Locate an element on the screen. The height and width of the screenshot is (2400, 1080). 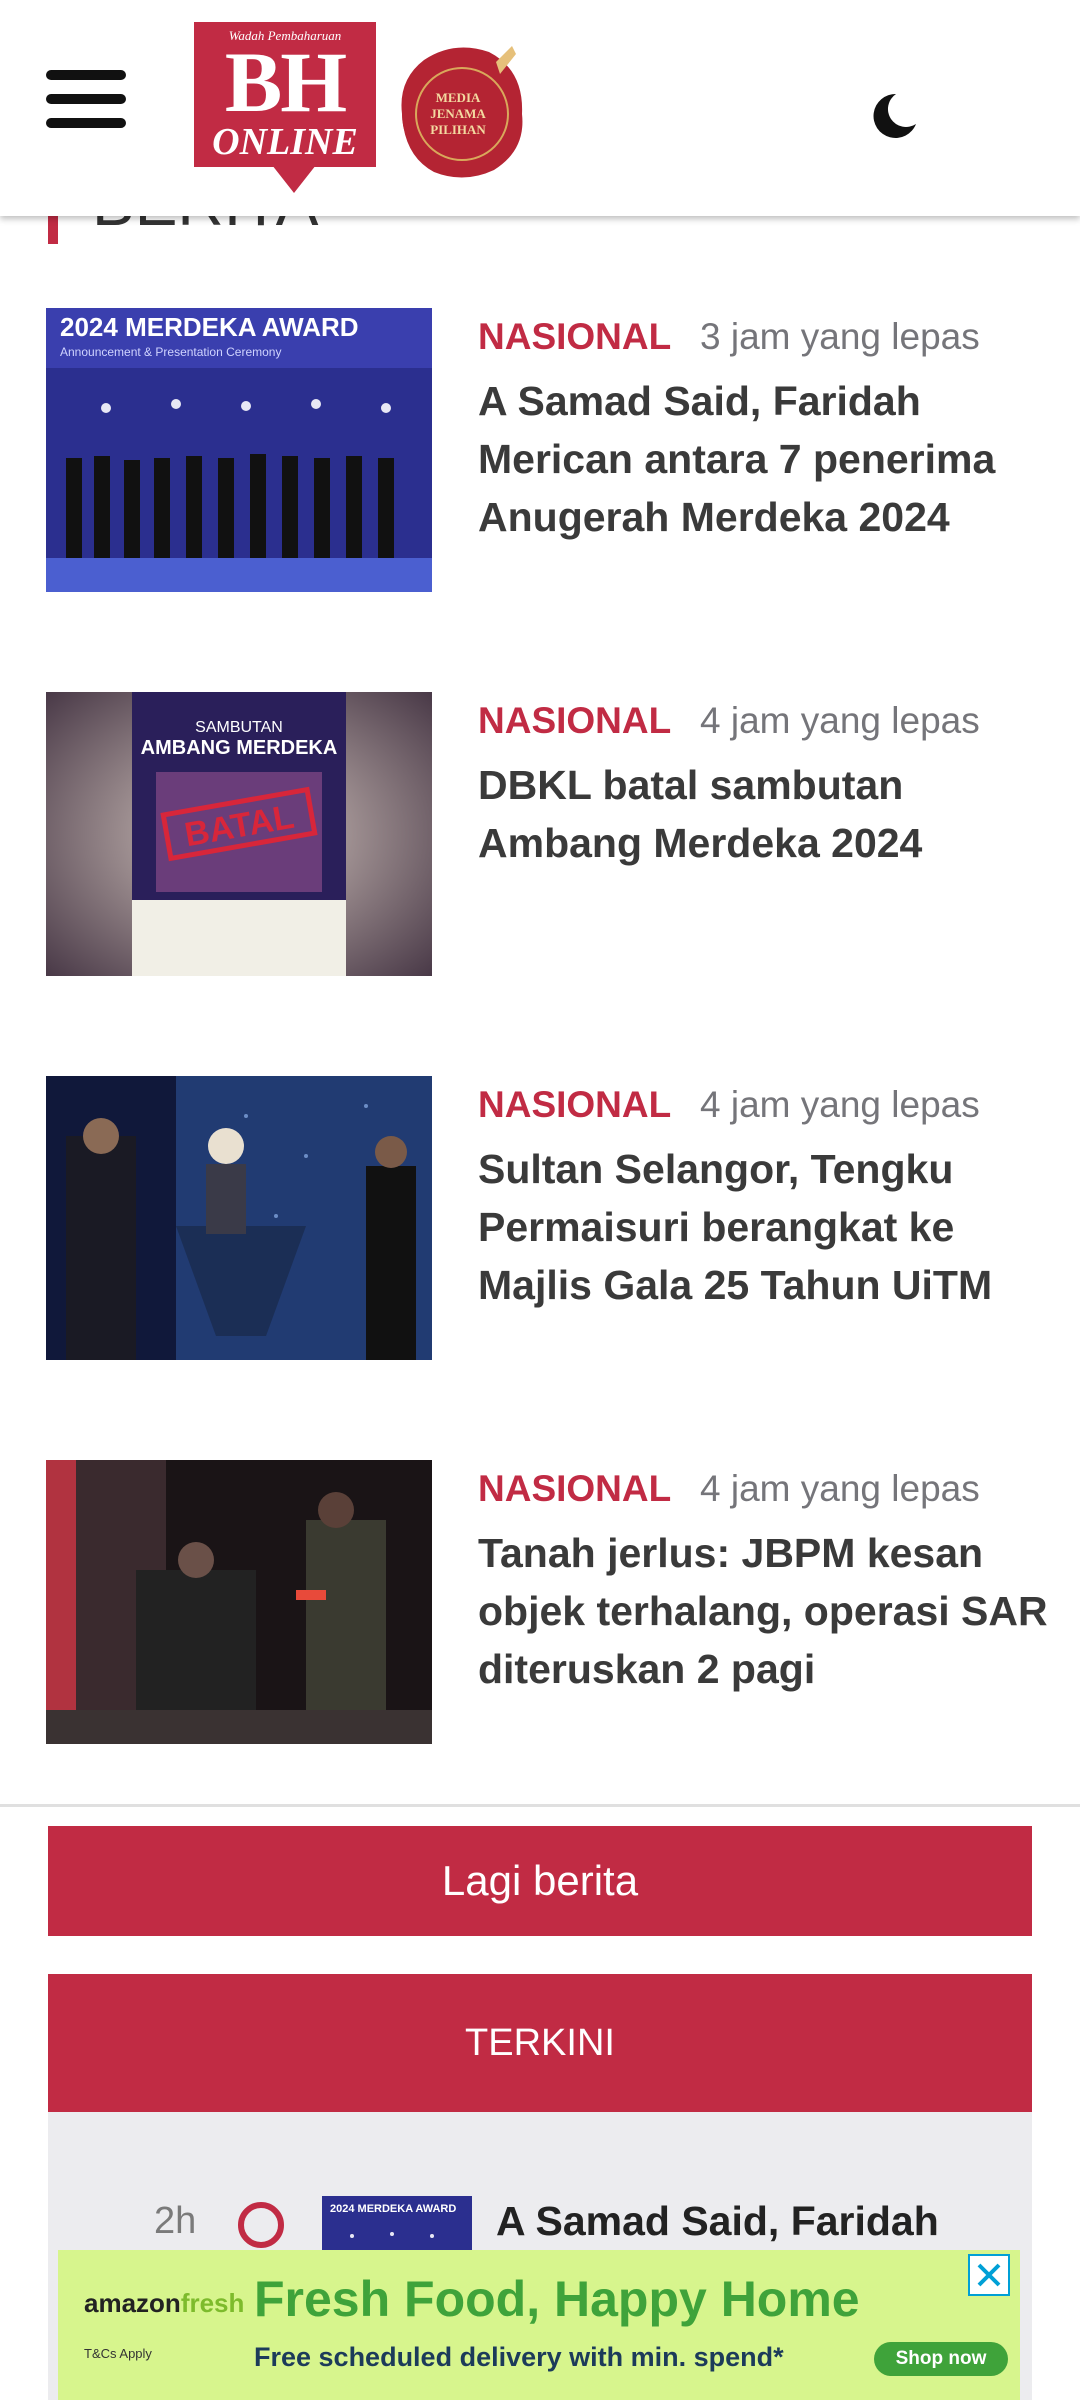
award-seal-icon: MEDIA JENAMA PILIHAN is located at coordinates (462, 112).